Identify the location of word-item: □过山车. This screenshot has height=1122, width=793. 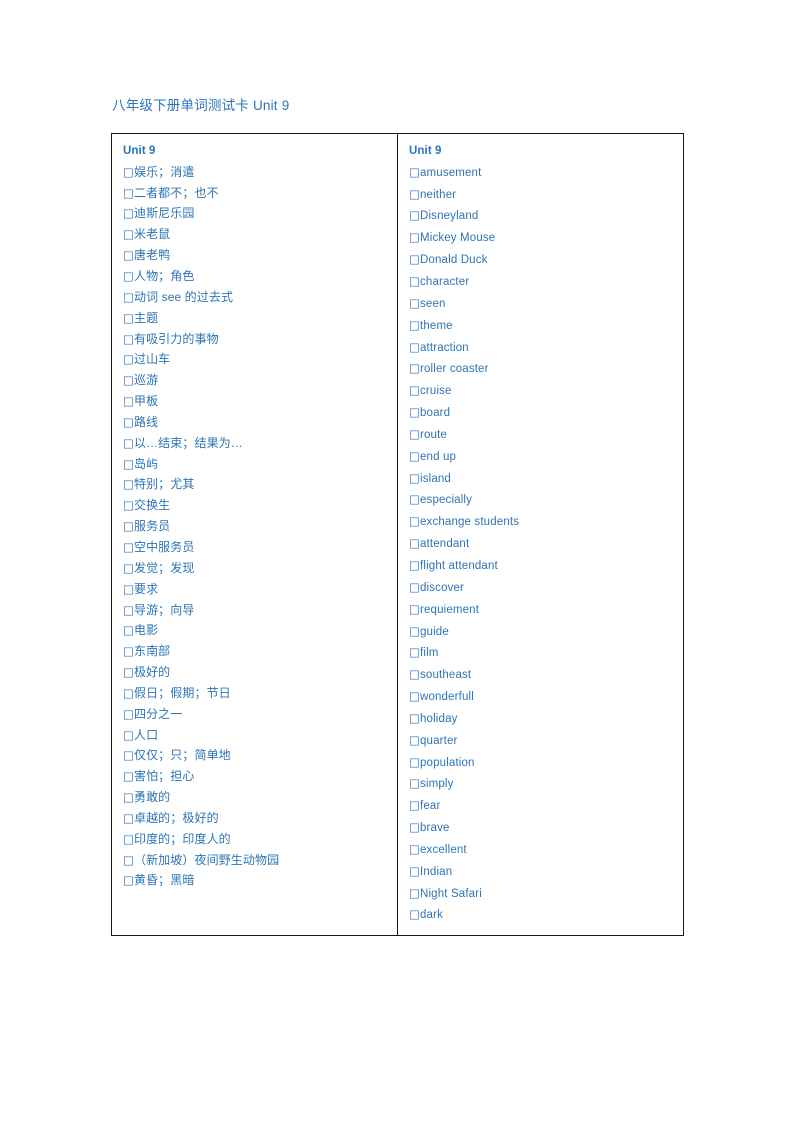
(254, 359).